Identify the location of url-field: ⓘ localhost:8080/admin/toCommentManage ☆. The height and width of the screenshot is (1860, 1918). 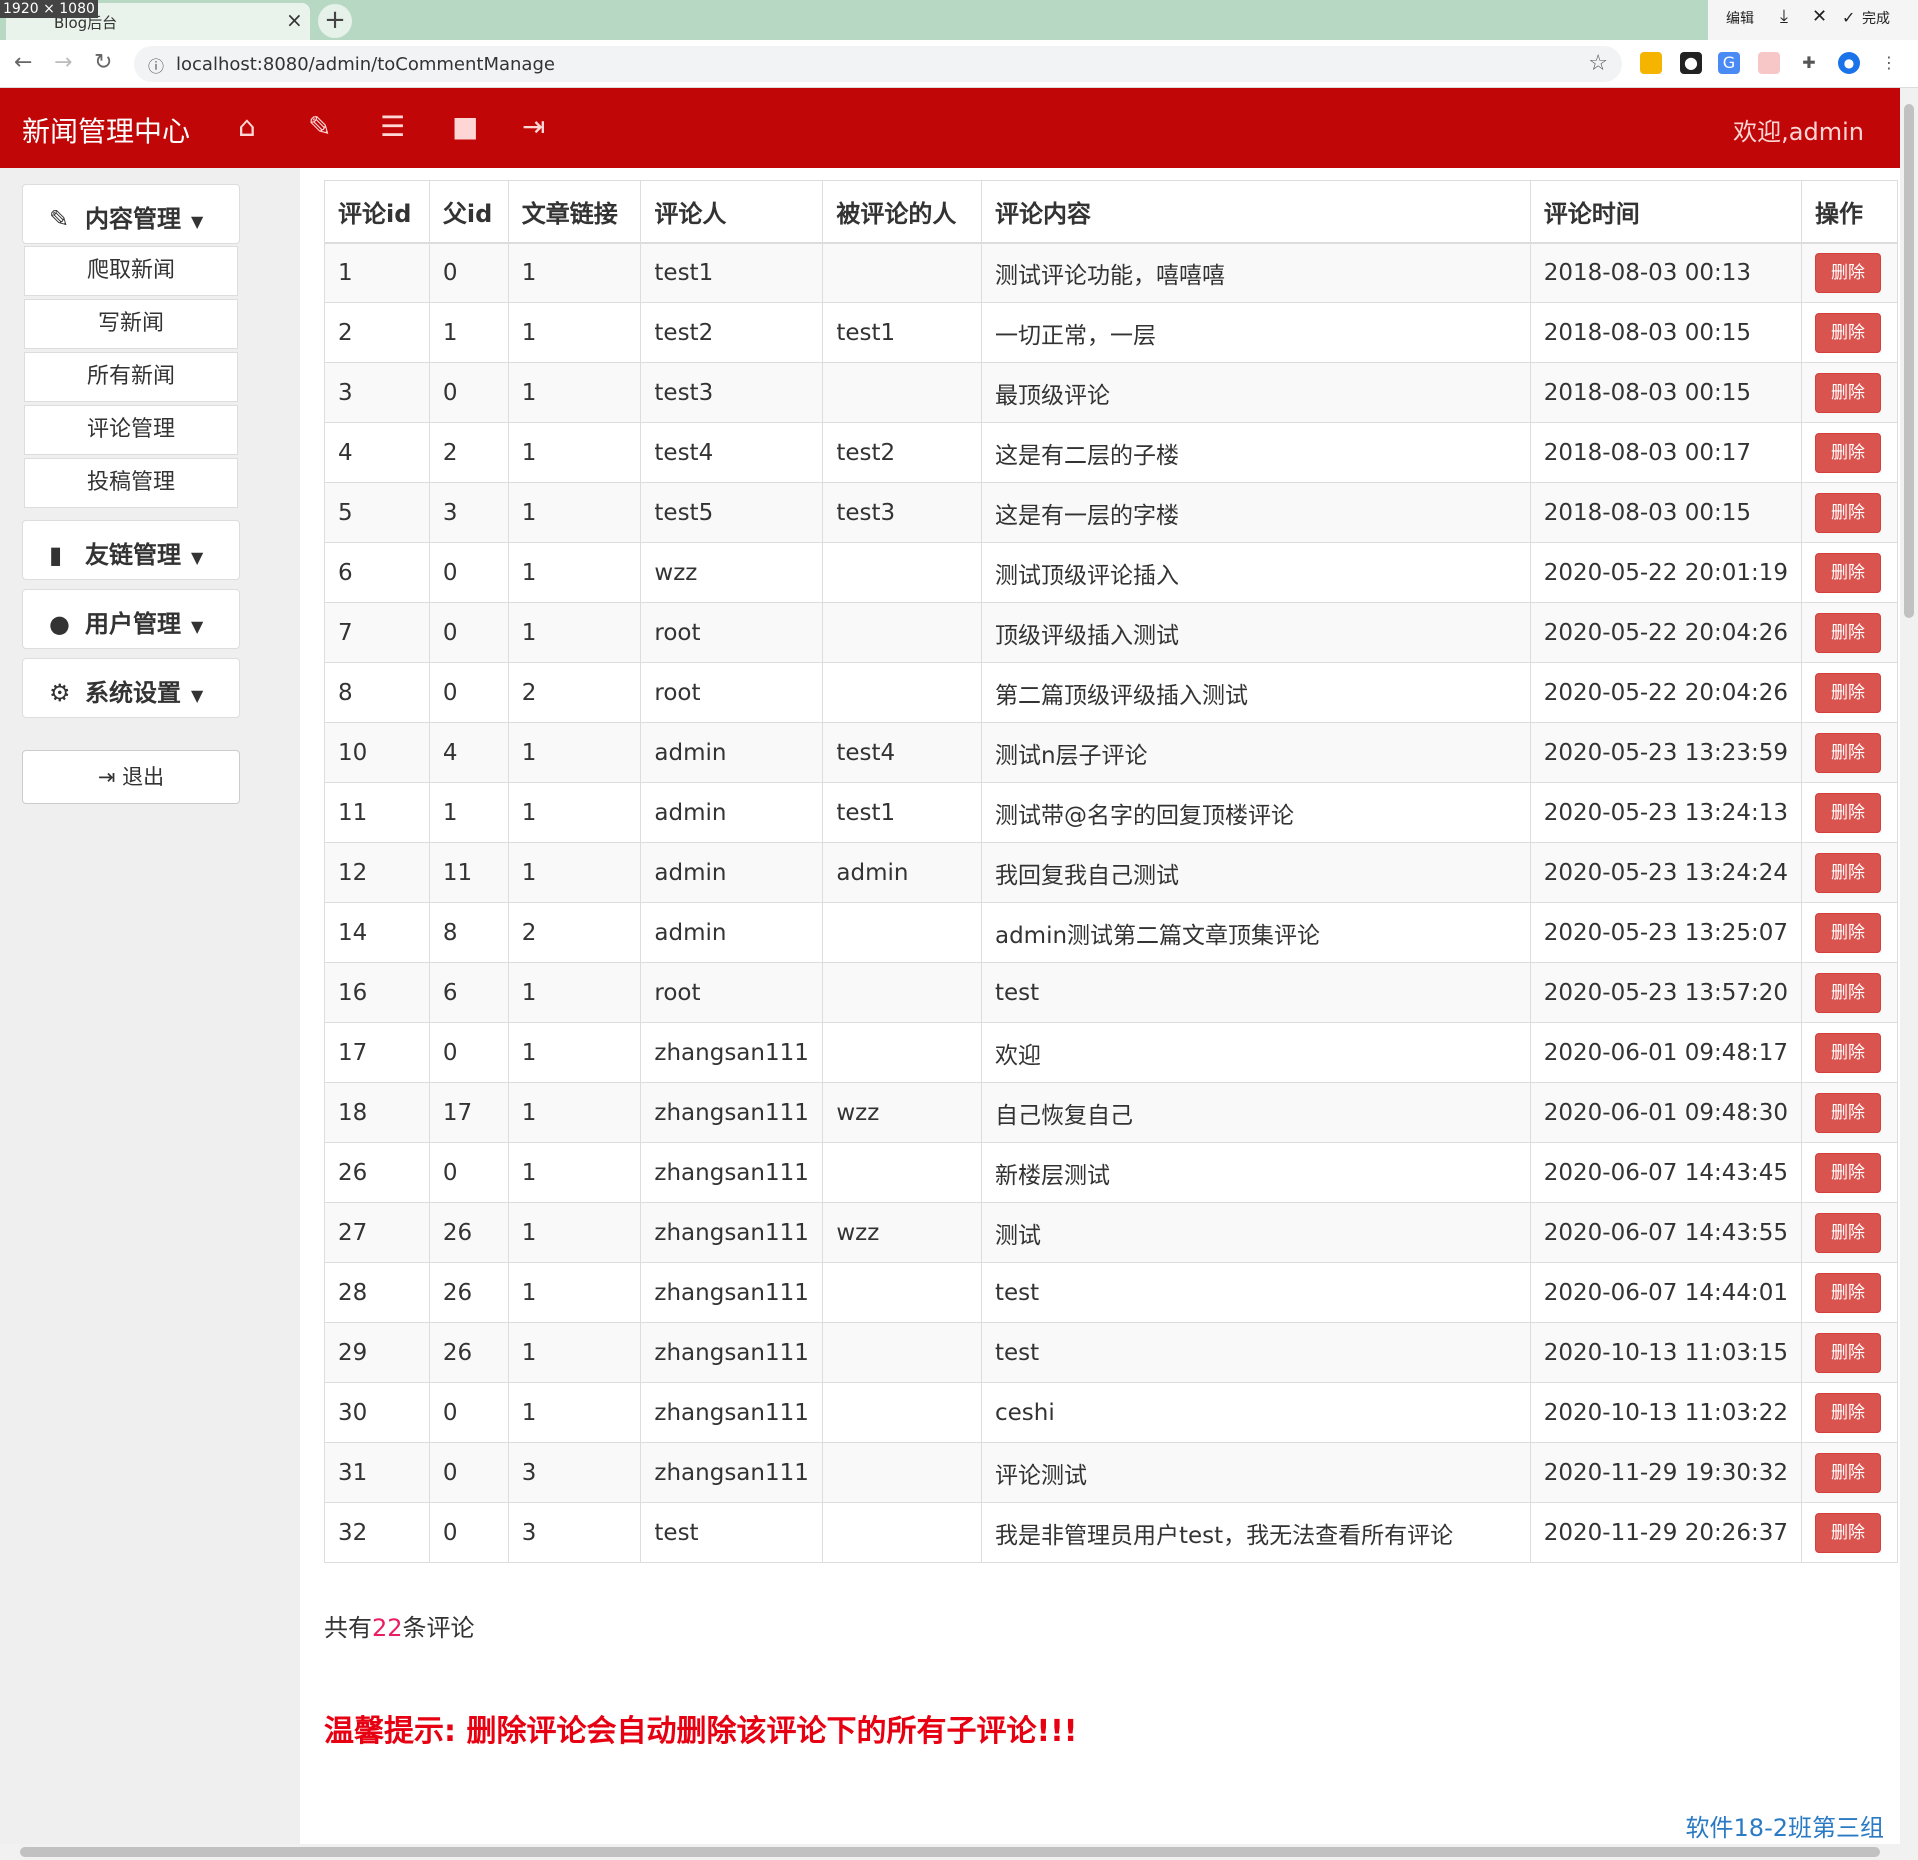
(878, 64).